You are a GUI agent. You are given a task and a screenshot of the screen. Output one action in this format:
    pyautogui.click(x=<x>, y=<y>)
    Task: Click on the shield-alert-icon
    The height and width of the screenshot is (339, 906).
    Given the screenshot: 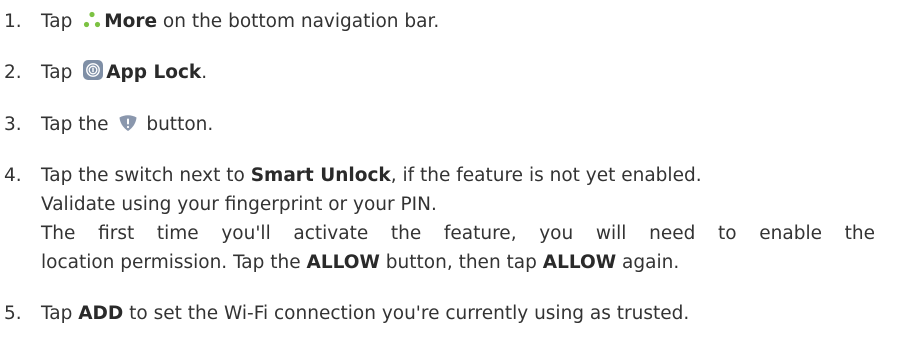 What is the action you would take?
    pyautogui.click(x=128, y=127)
    